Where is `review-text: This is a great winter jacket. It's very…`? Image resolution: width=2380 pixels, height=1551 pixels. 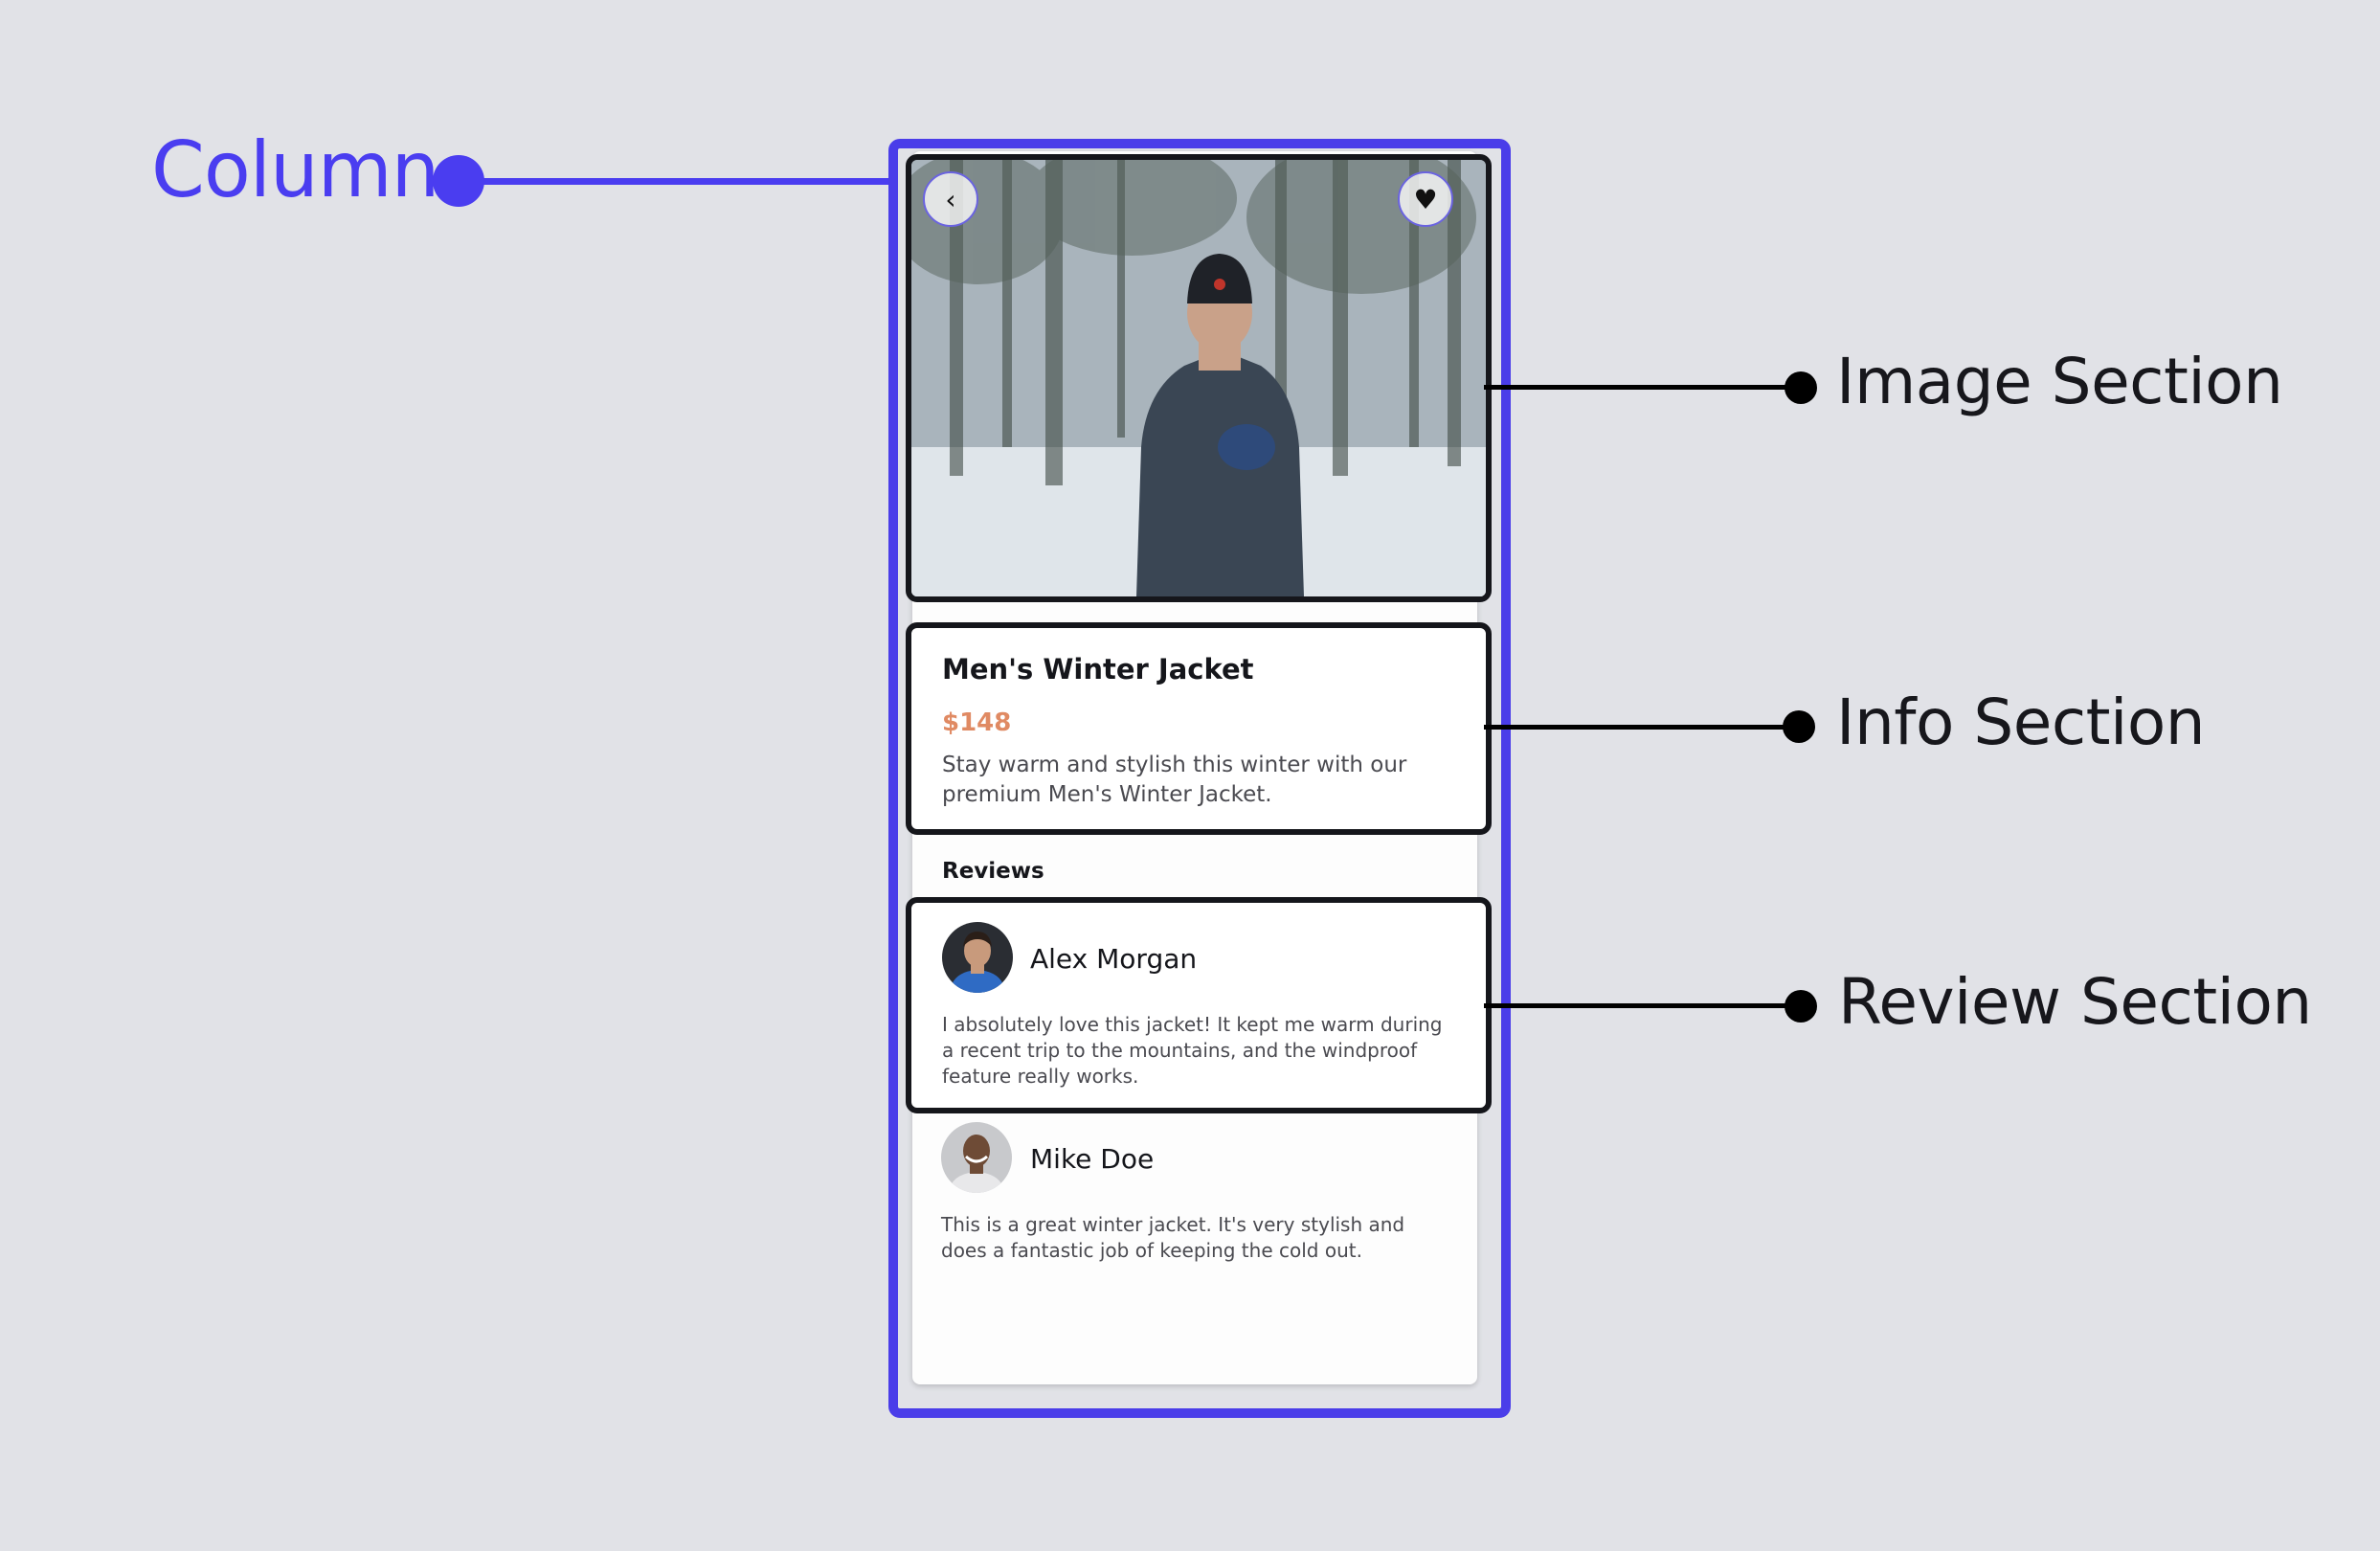 review-text: This is a great winter jacket. It's very… is located at coordinates (1173, 1237).